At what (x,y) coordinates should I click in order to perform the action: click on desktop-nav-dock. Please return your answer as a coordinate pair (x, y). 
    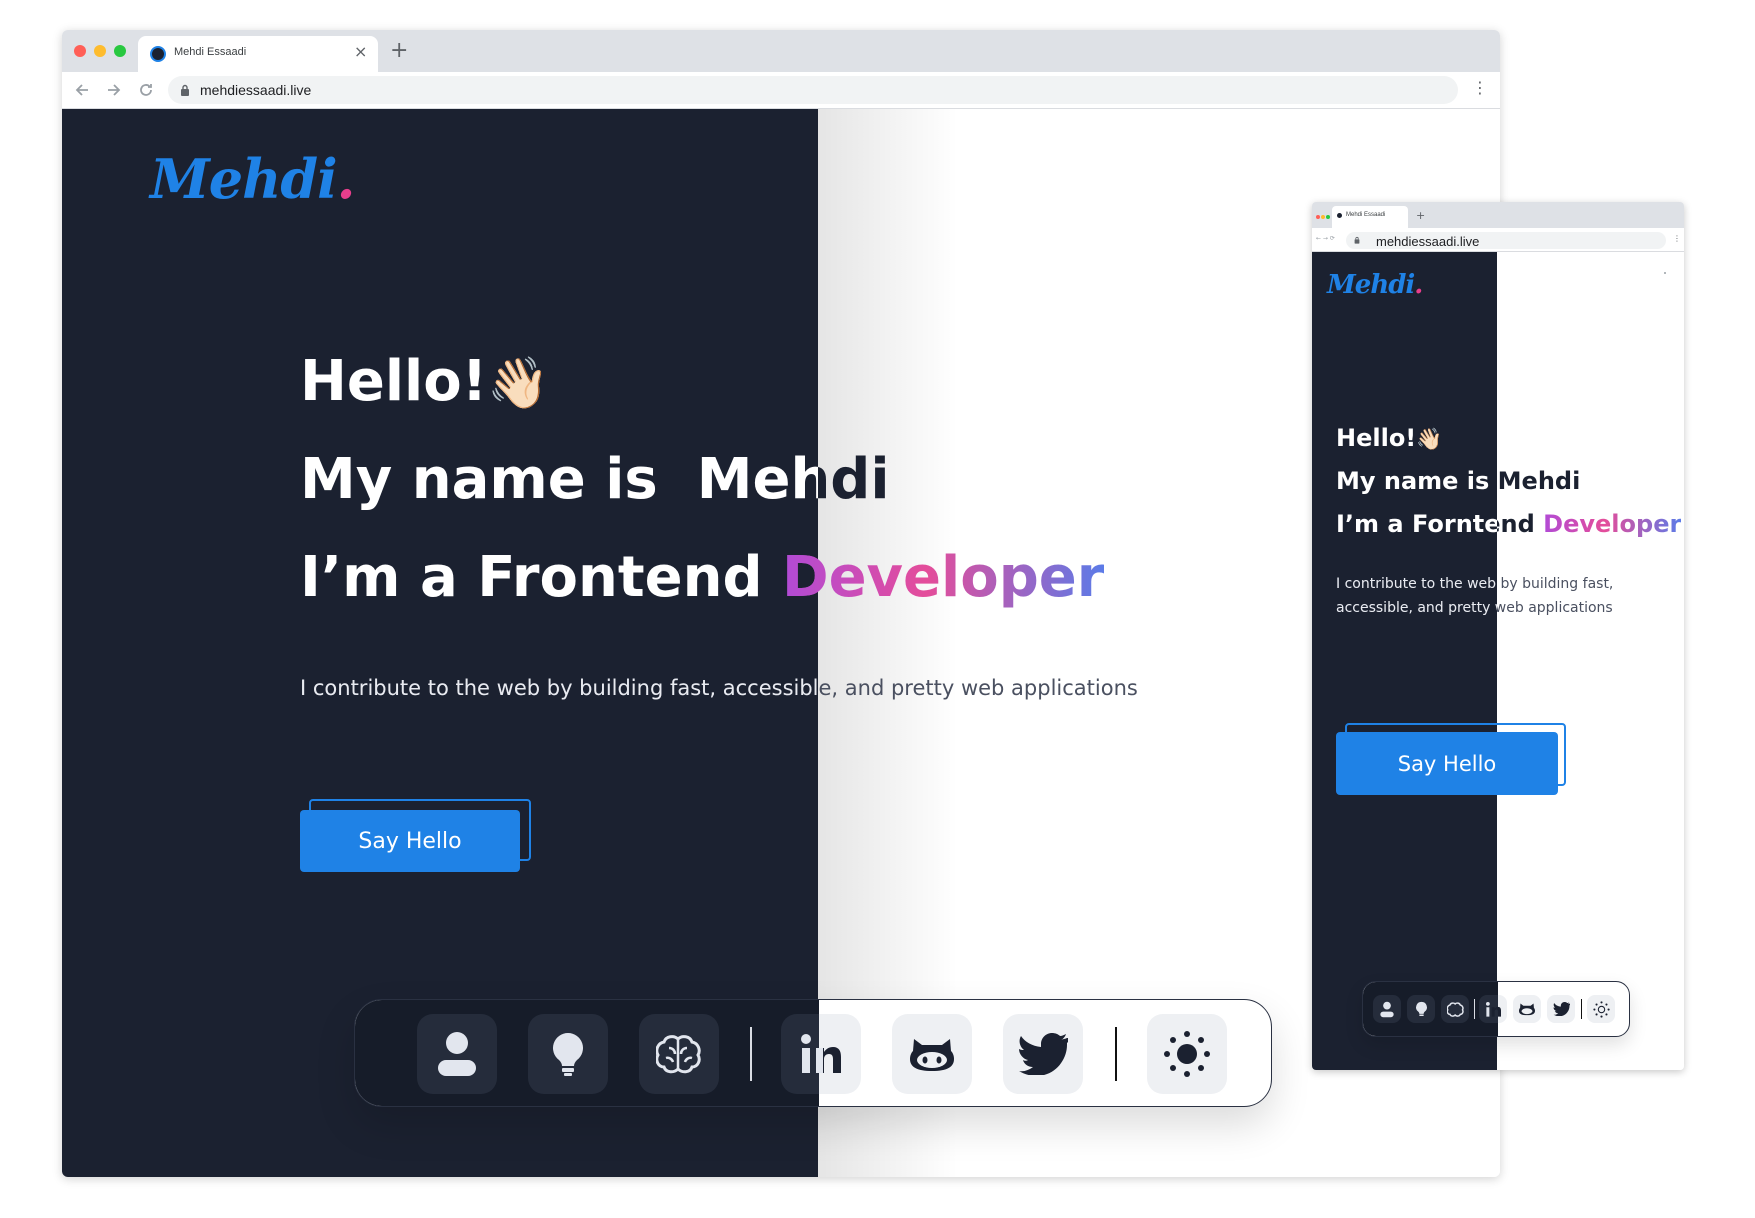
    Looking at the image, I should click on (813, 1053).